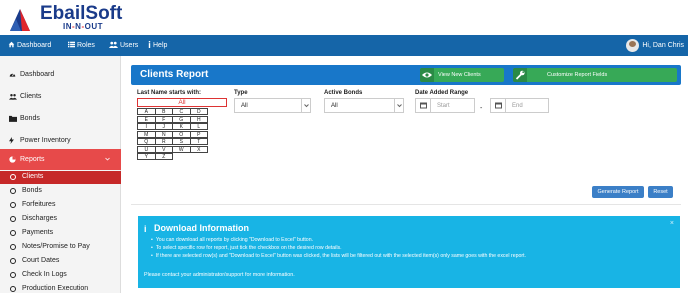 The height and width of the screenshot is (293, 688). What do you see at coordinates (163, 134) in the screenshot?
I see `letter-filter-n: N` at bounding box center [163, 134].